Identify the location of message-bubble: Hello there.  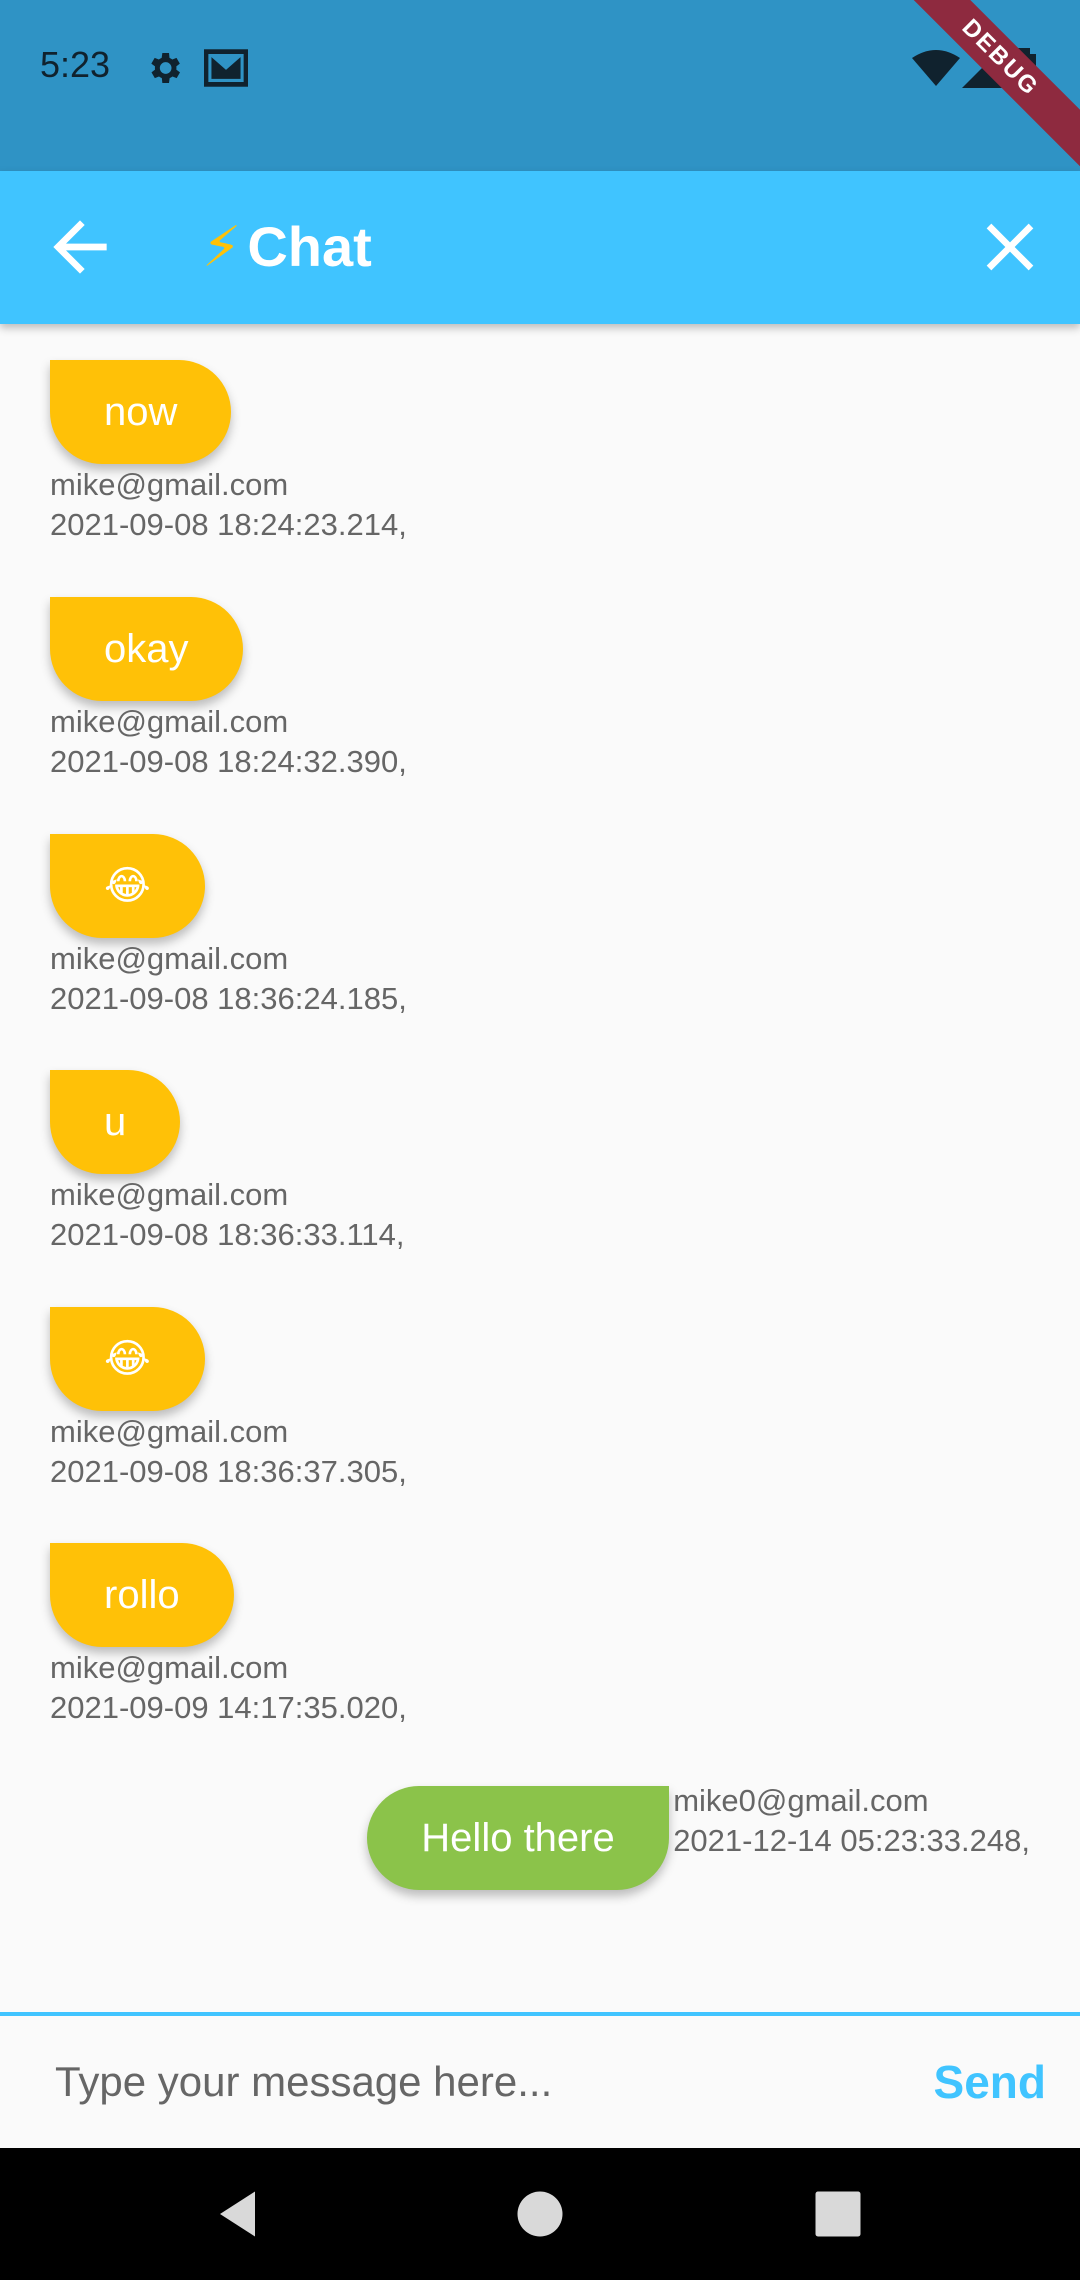
(518, 1838).